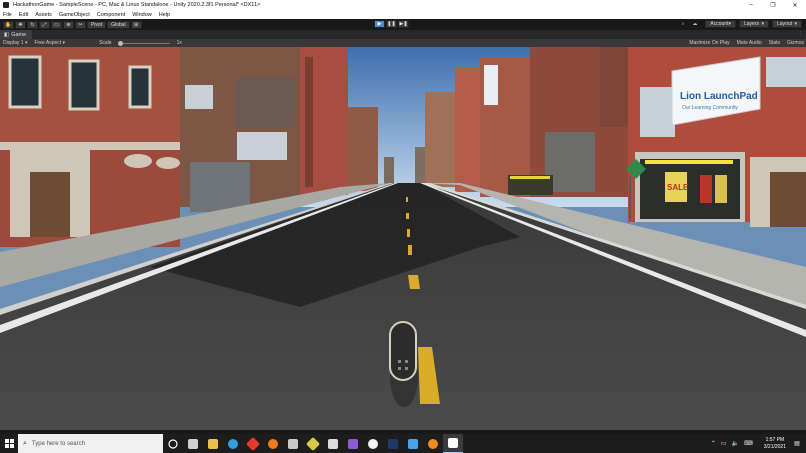 The width and height of the screenshot is (806, 453). Describe the element at coordinates (68, 24) in the screenshot. I see `transform-tool-icon: ⊕` at that location.